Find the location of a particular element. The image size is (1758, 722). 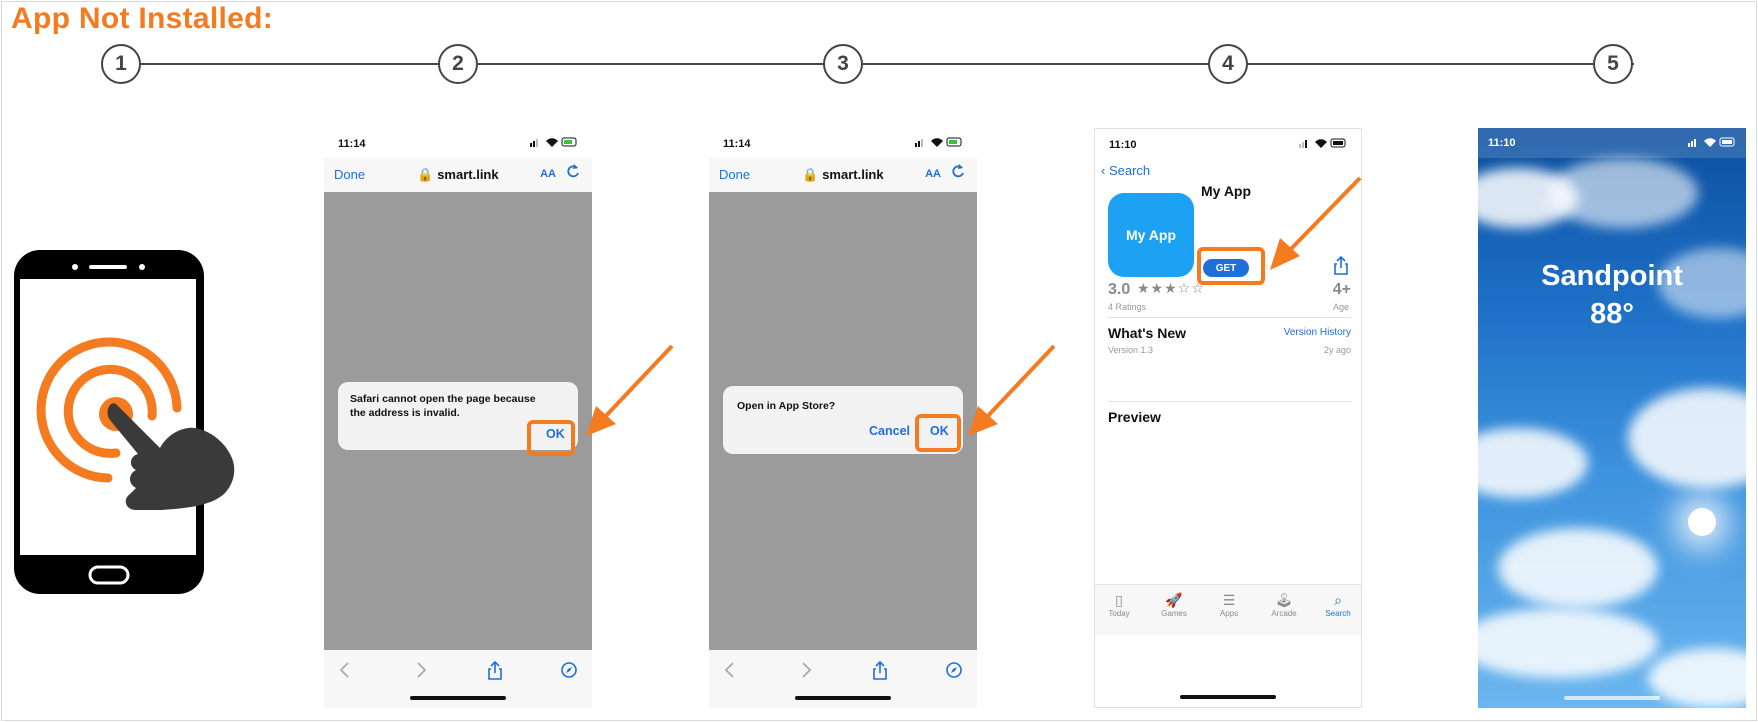

phone-sensor-dot is located at coordinates (142, 267).